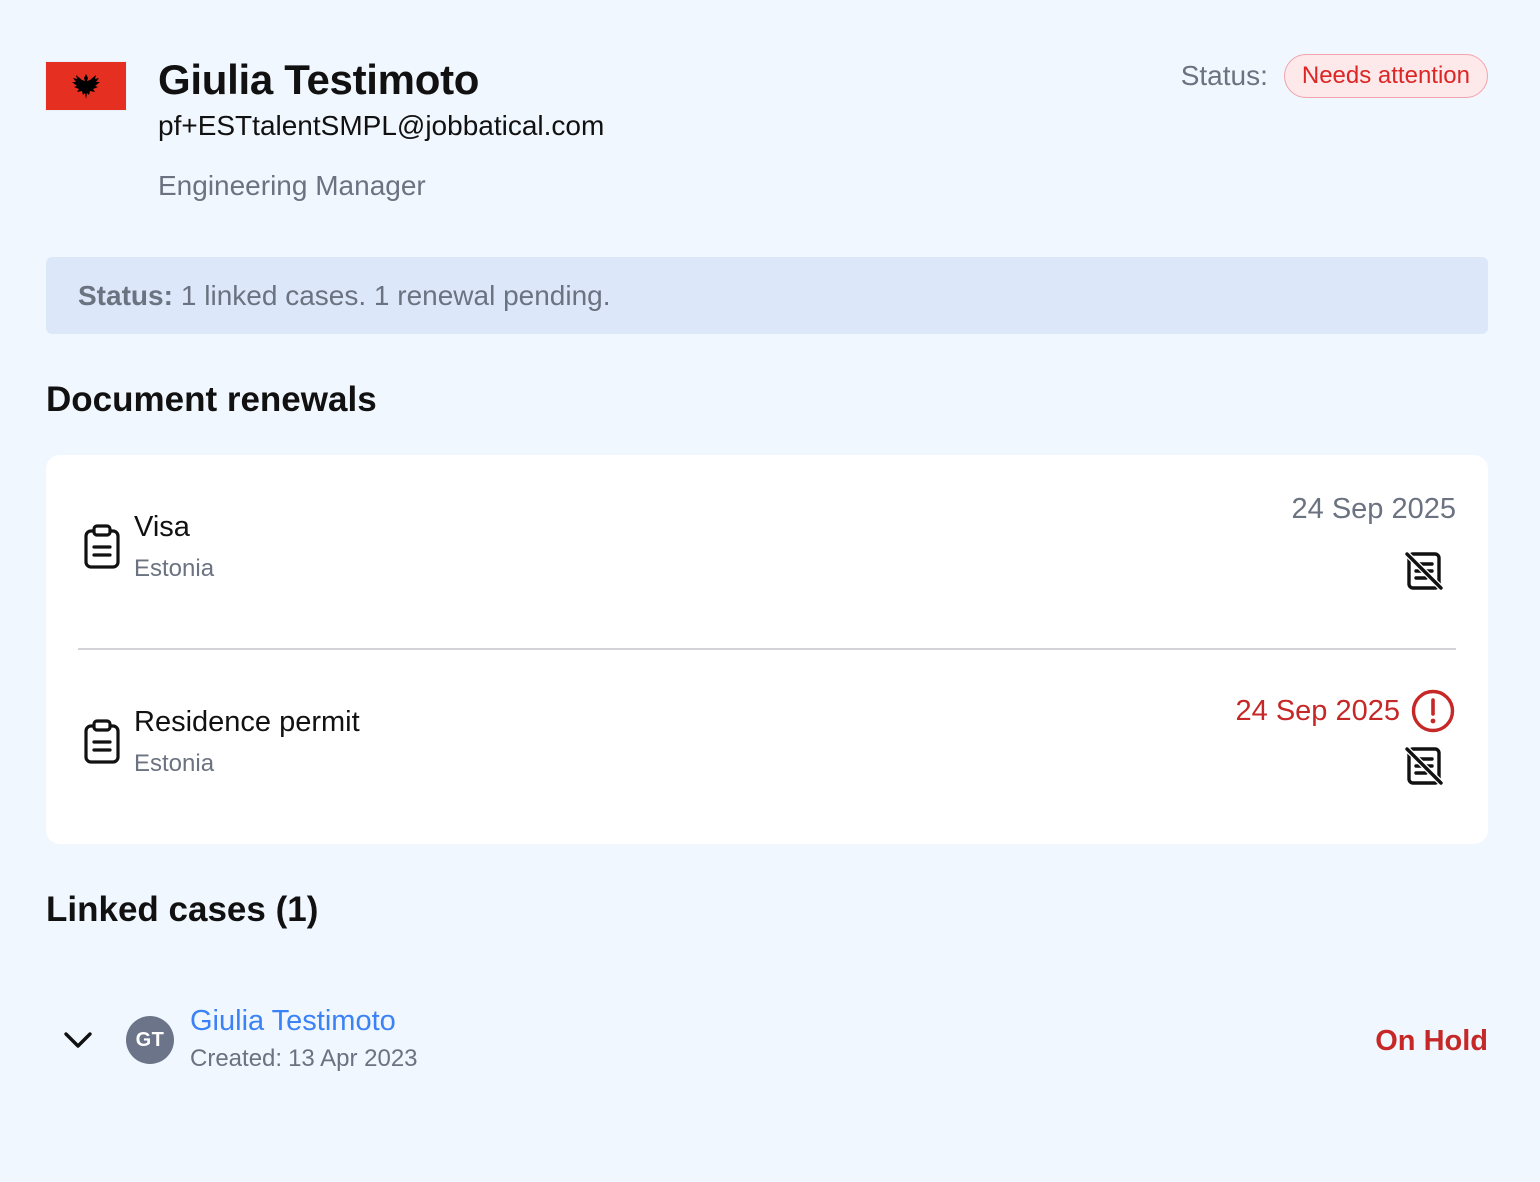 This screenshot has width=1540, height=1182. What do you see at coordinates (236, 1058) in the screenshot?
I see `created-label: Created:` at bounding box center [236, 1058].